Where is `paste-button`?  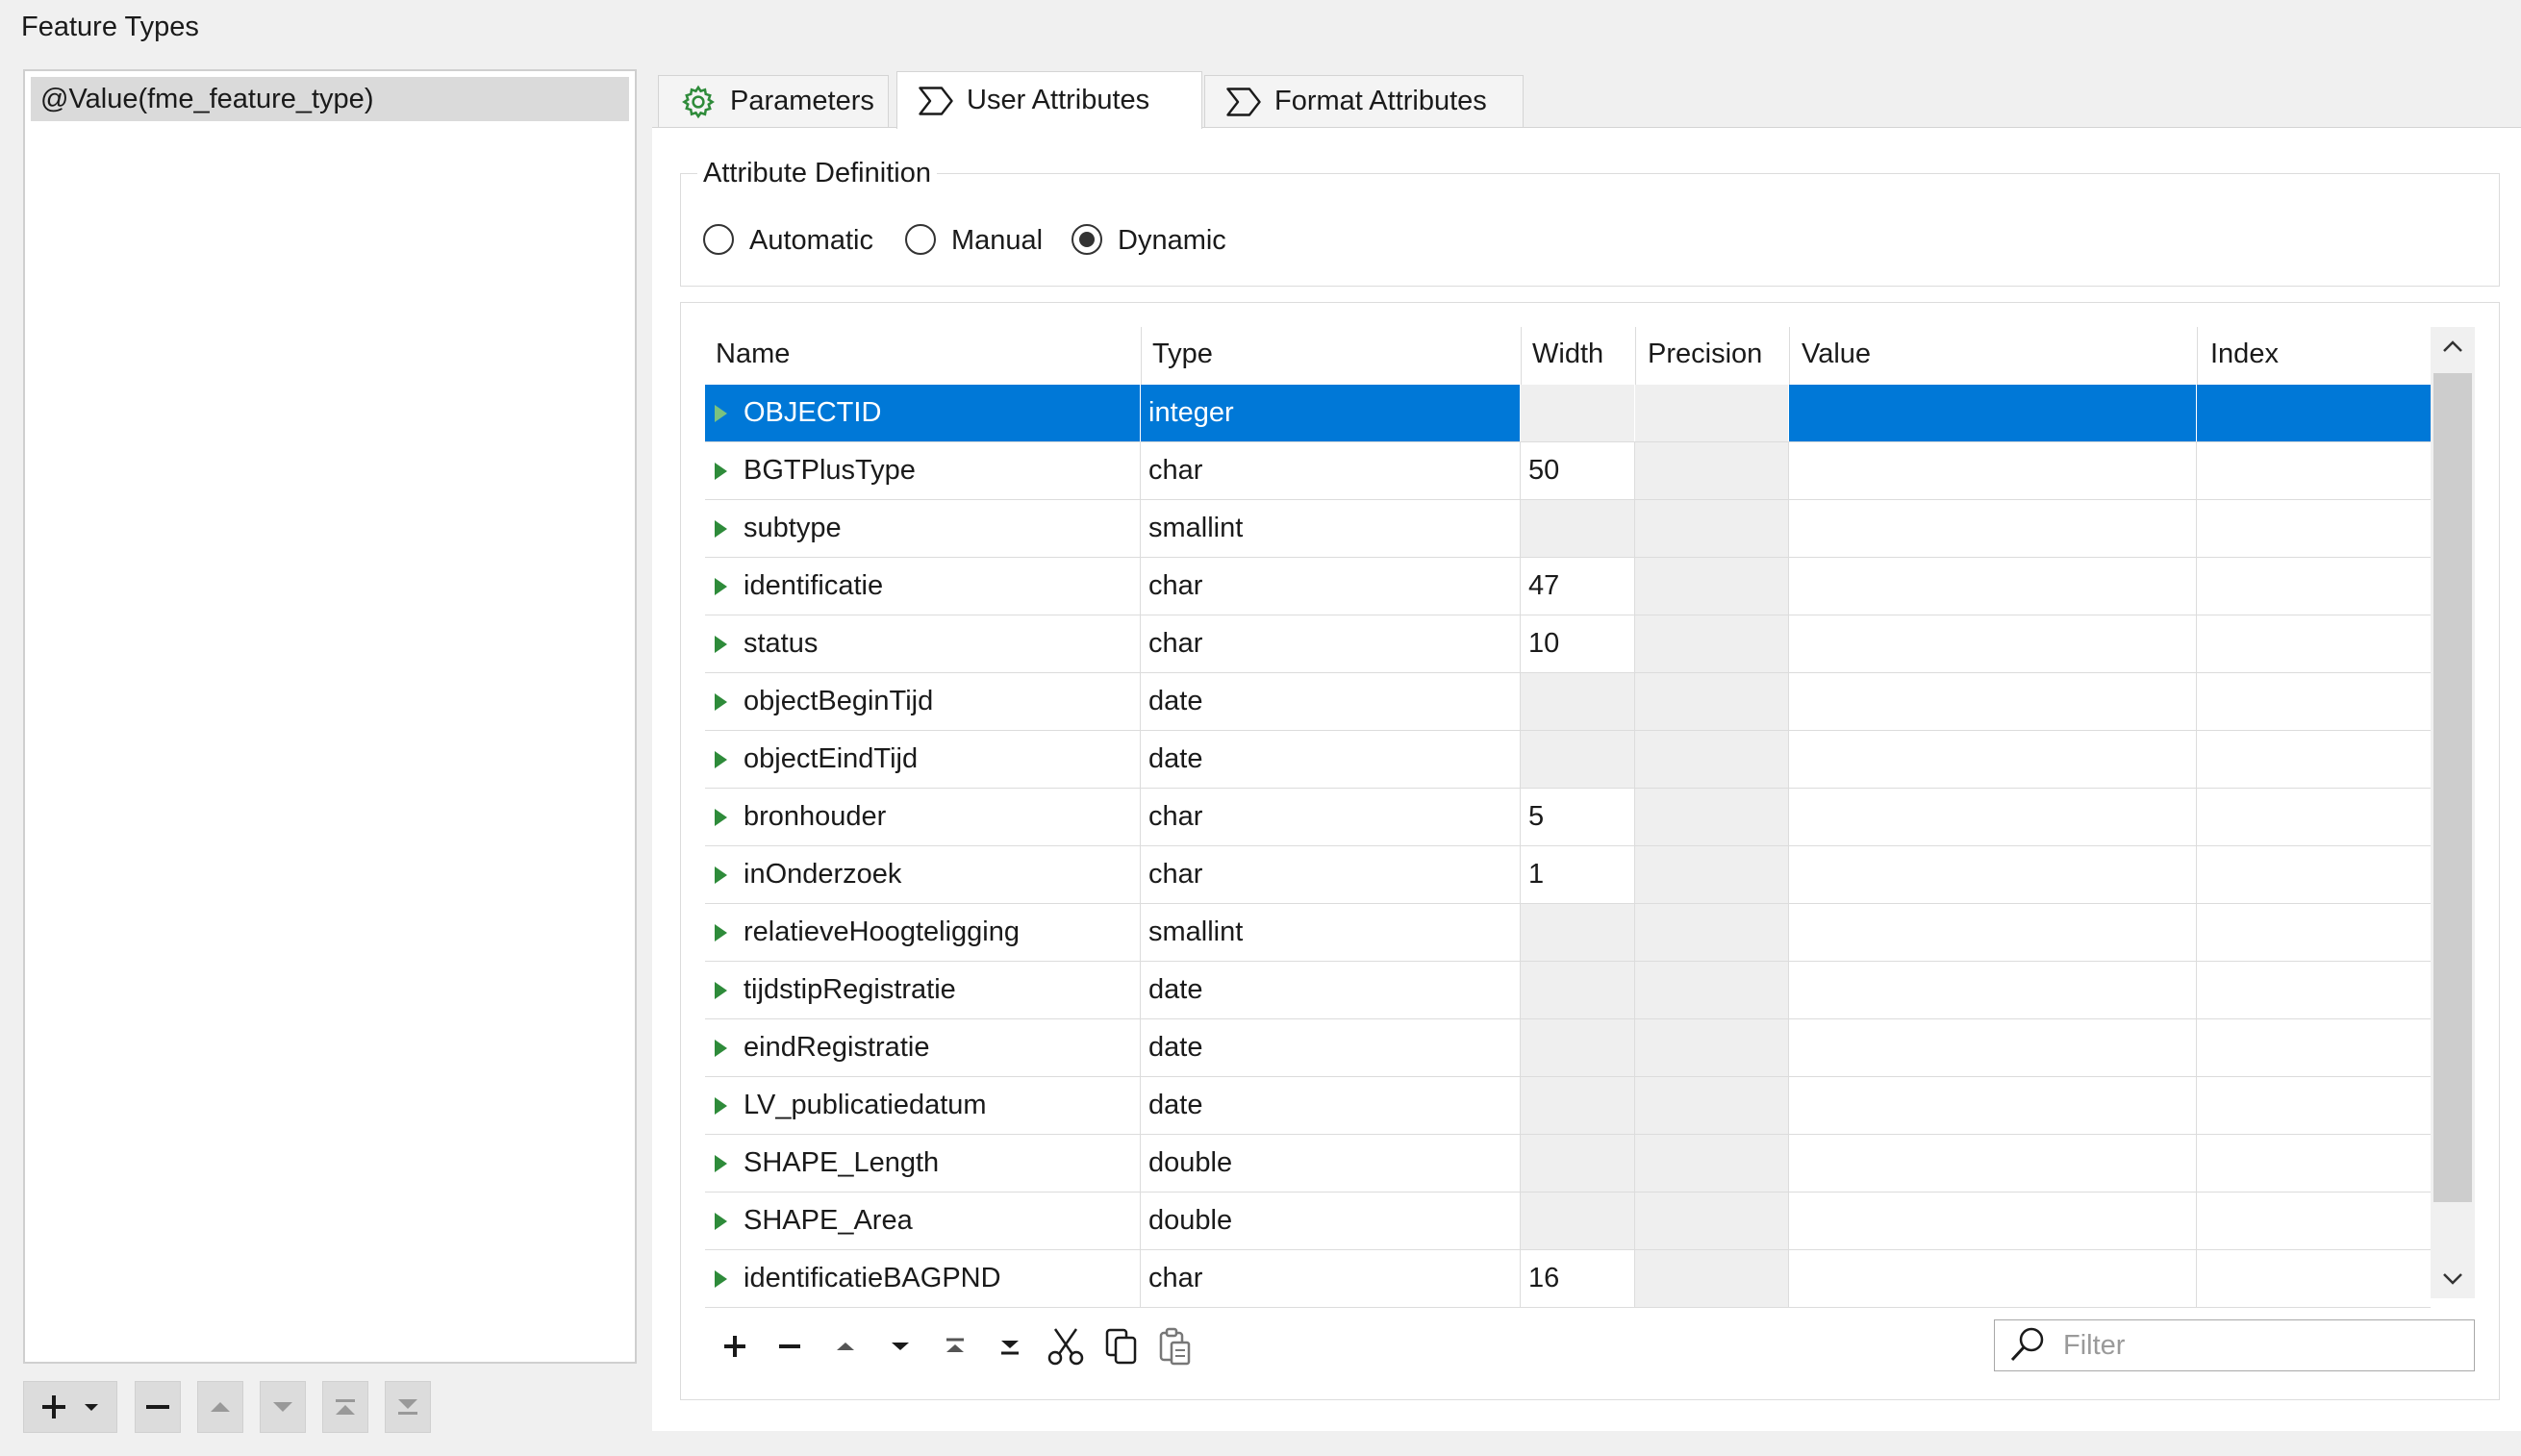 paste-button is located at coordinates (1175, 1346).